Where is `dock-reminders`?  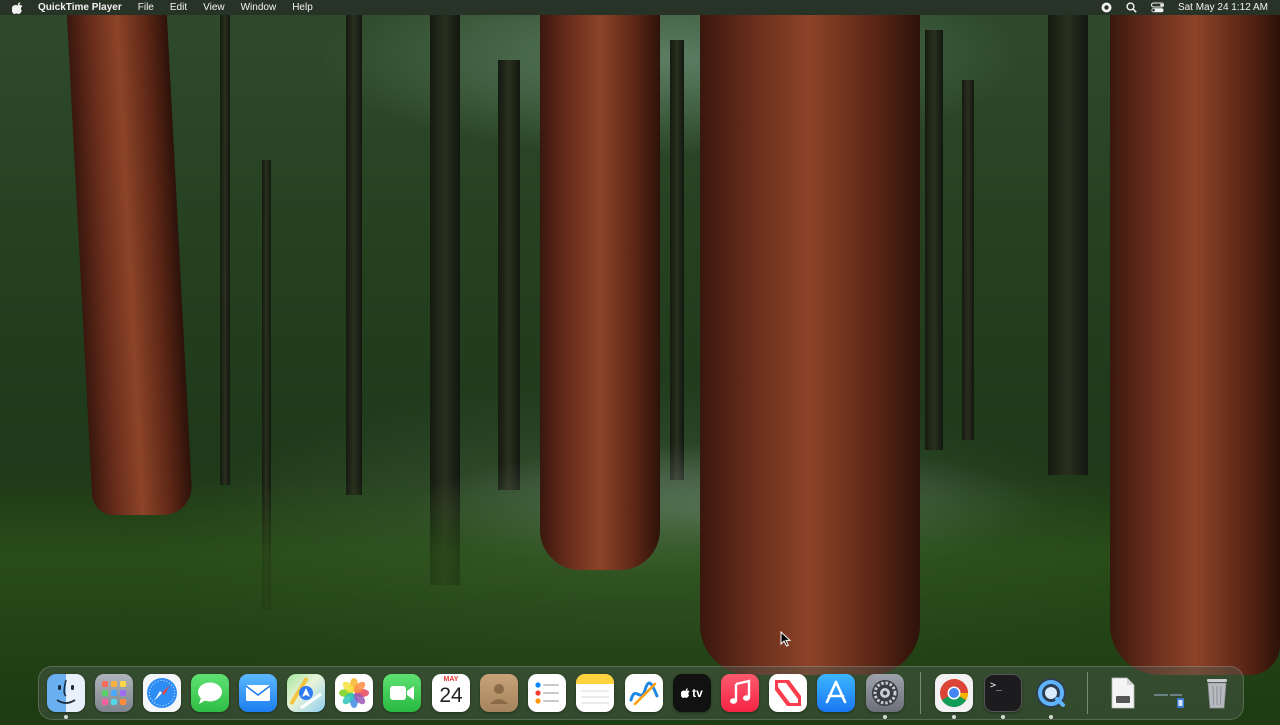
dock-reminders is located at coordinates (547, 693).